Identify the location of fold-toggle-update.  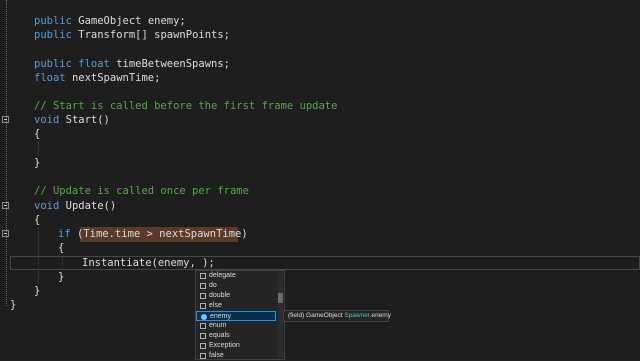
(5, 205).